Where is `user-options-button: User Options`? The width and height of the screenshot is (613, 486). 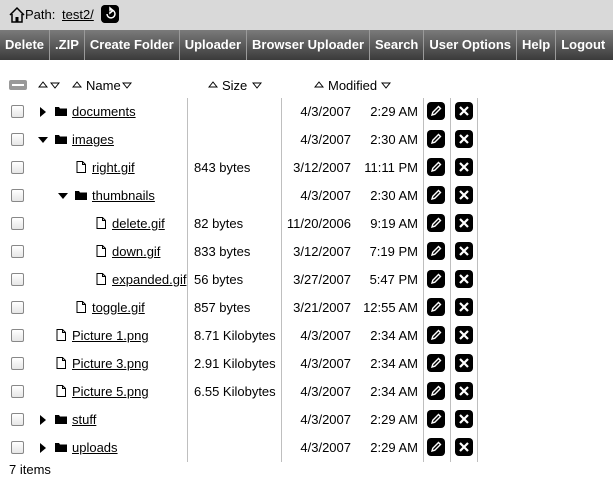 user-options-button: User Options is located at coordinates (471, 45).